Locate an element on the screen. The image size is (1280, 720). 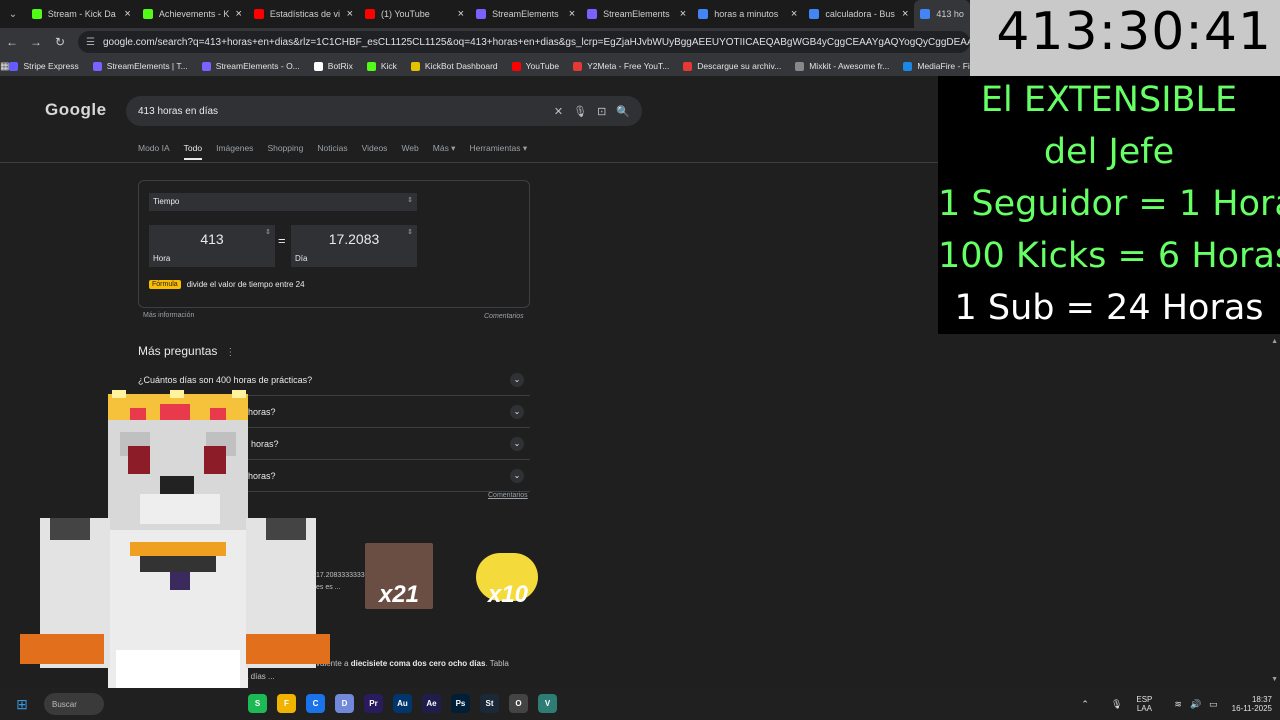
kick-icon is located at coordinates (36, 14).